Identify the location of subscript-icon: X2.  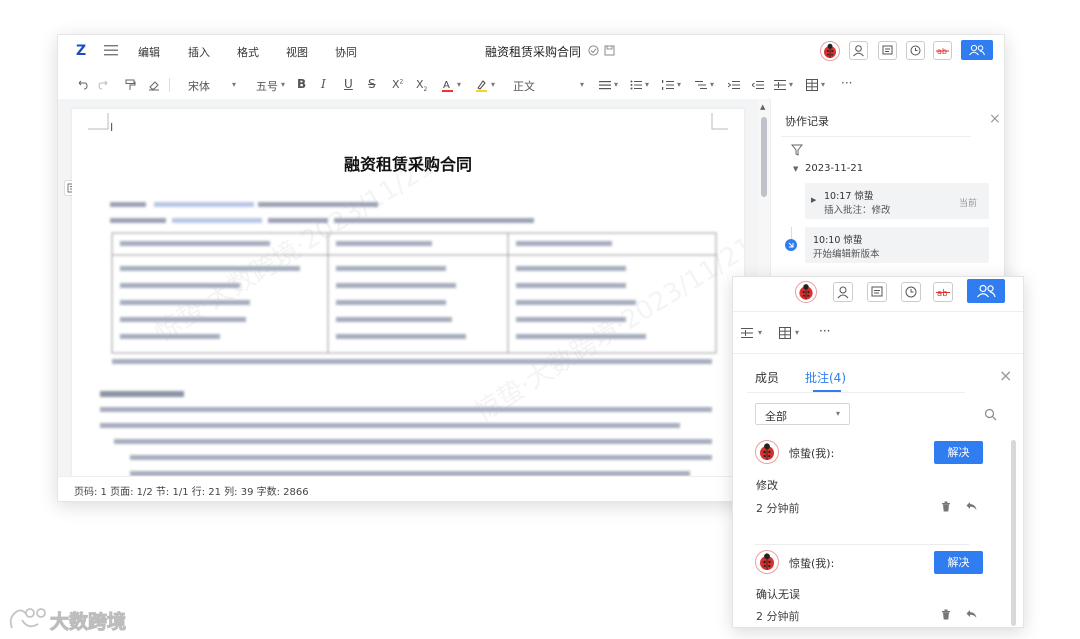
(421, 85).